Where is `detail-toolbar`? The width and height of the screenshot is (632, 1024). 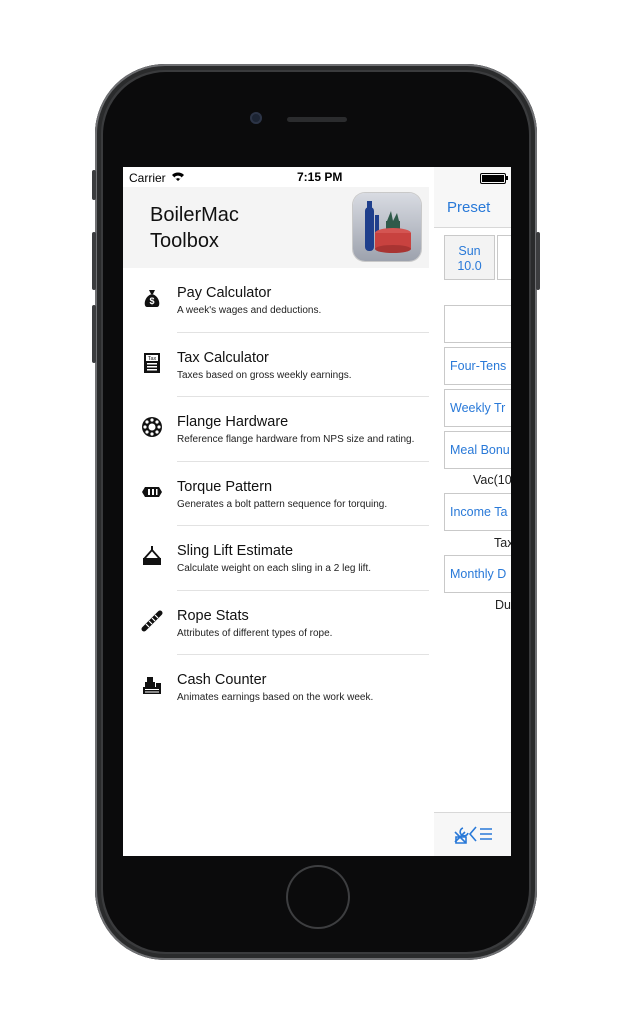 detail-toolbar is located at coordinates (472, 834).